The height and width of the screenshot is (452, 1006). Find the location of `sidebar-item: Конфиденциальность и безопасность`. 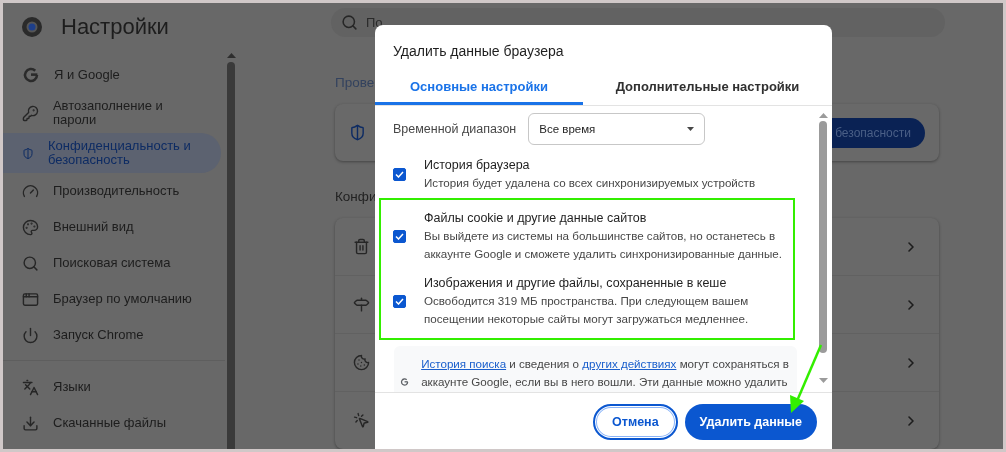

sidebar-item: Конфиденциальность и безопасность is located at coordinates (112, 153).